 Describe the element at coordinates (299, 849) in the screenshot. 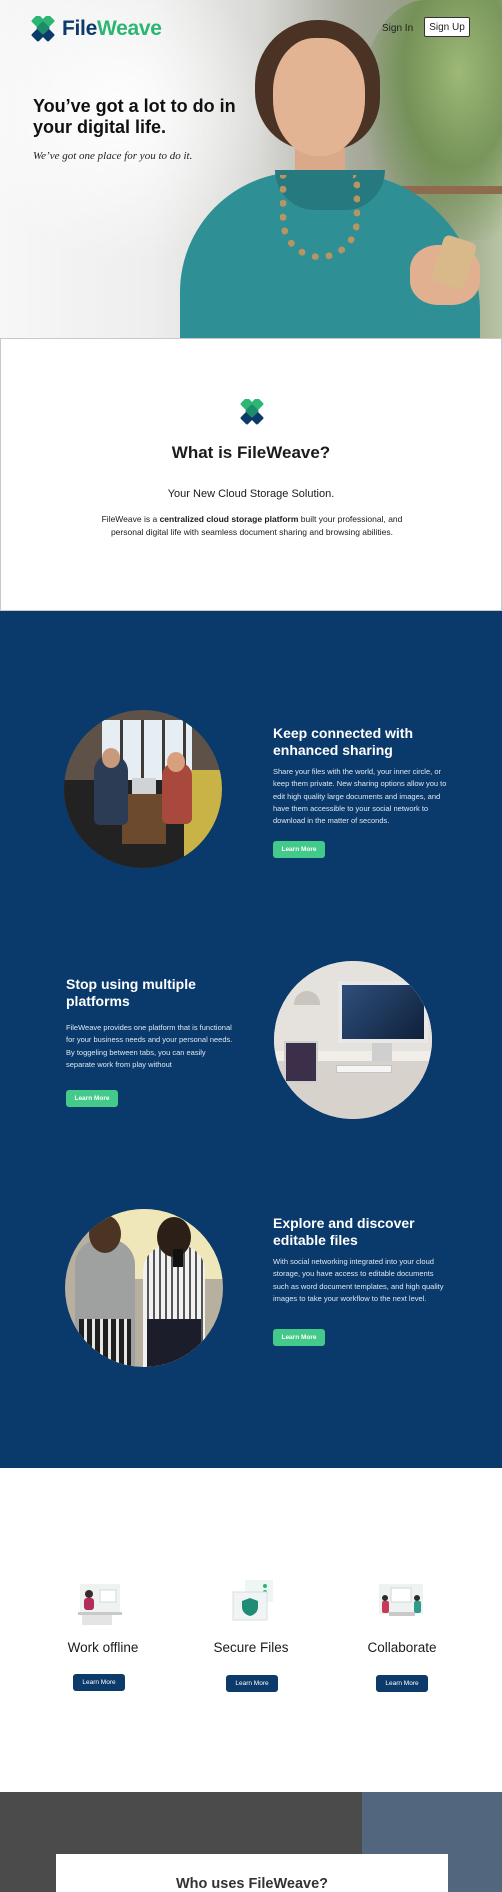

I see `learn-more-sharing-button: Learn More` at that location.